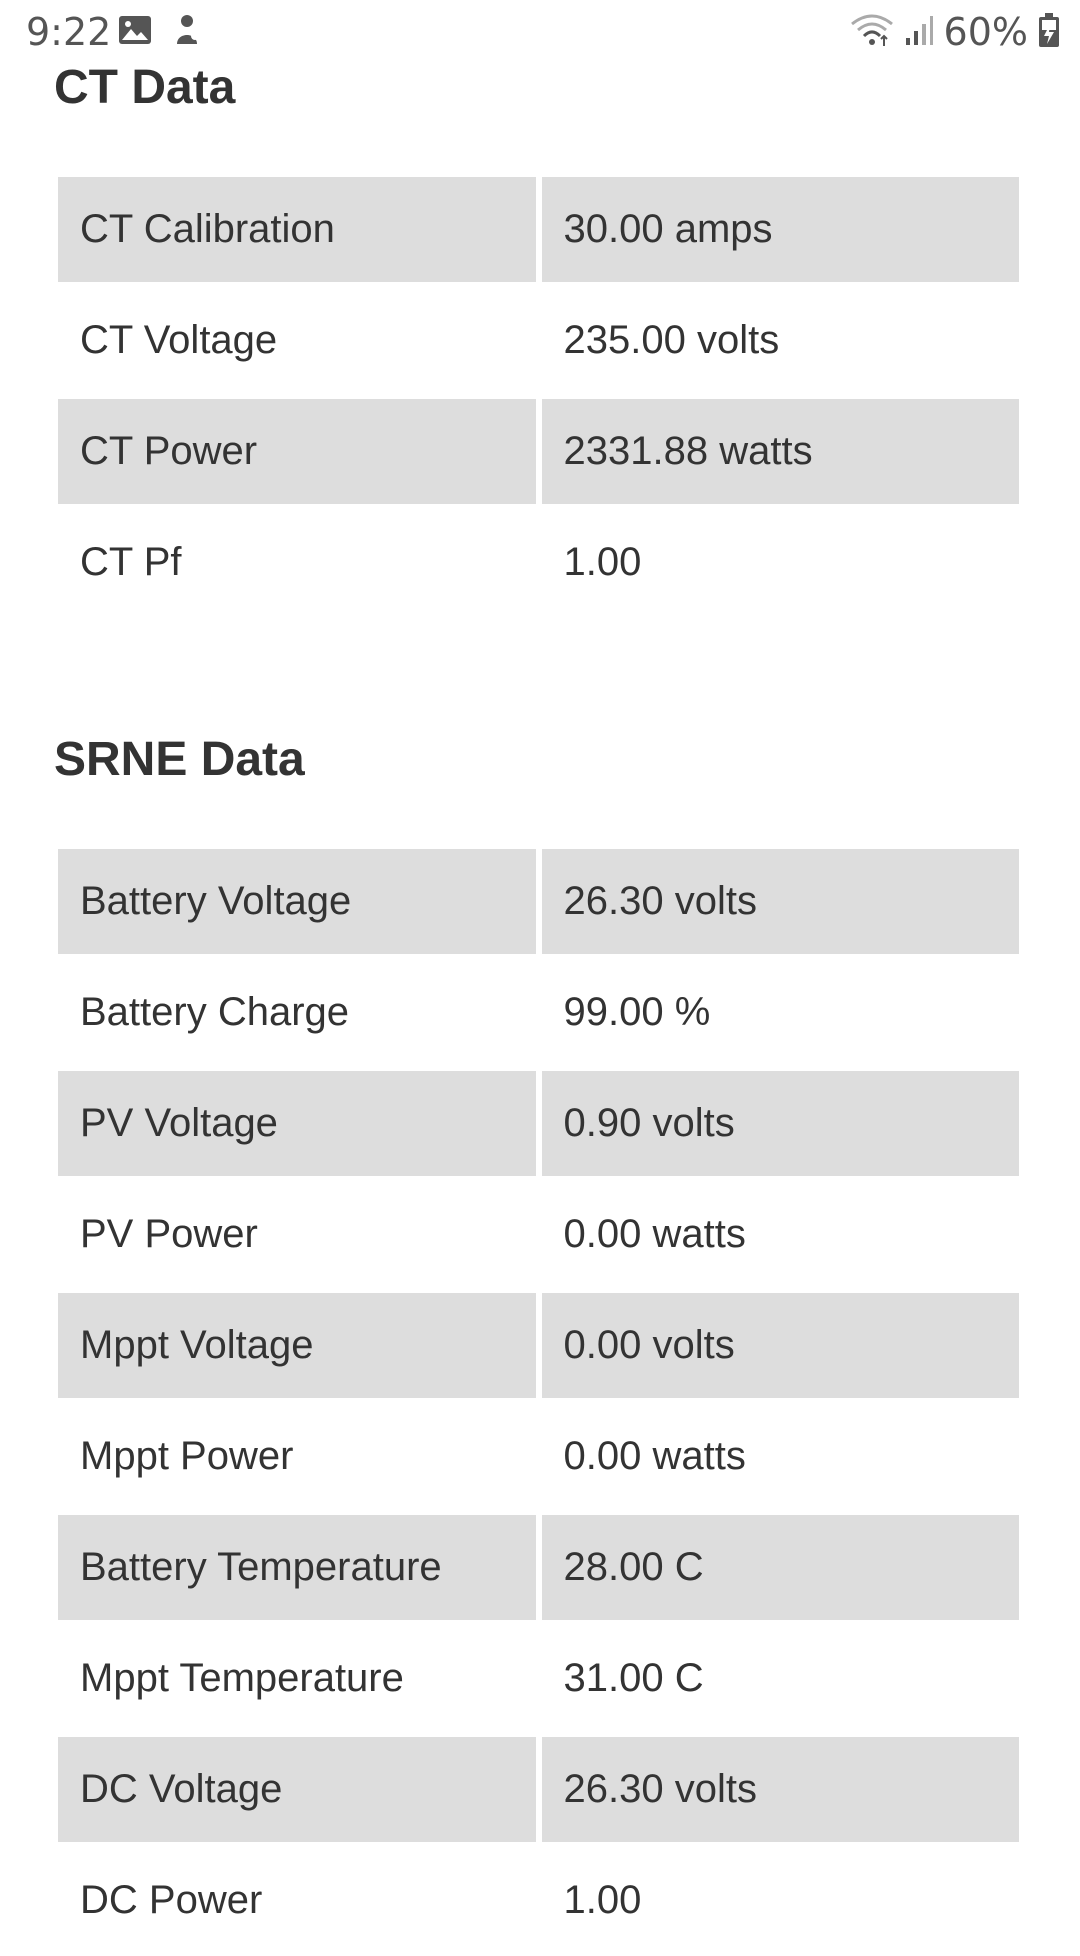 This screenshot has height=1956, width=1080. What do you see at coordinates (538, 1456) in the screenshot?
I see `table-row: Mppt Power 0.00 watts` at bounding box center [538, 1456].